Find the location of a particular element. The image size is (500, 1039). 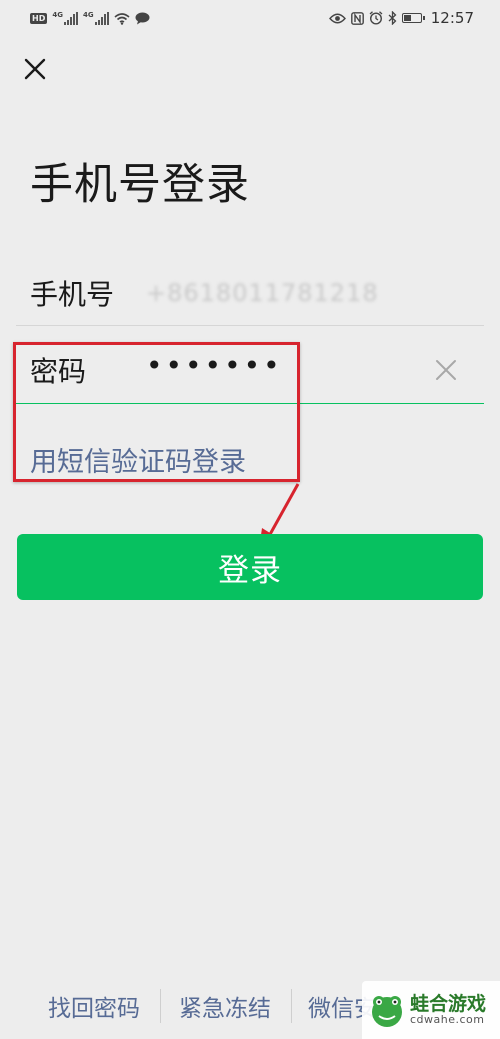

watermark-text: 蛙合游戏 cdwahe.com is located at coordinates (448, 1009).